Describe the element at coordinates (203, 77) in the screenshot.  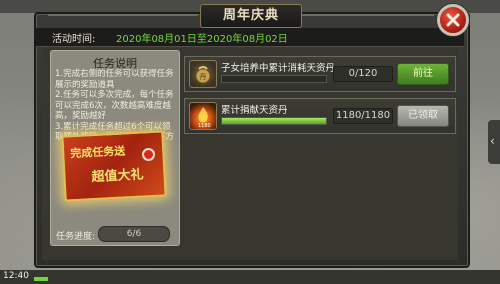
I see `svg-text: 丹` at that location.